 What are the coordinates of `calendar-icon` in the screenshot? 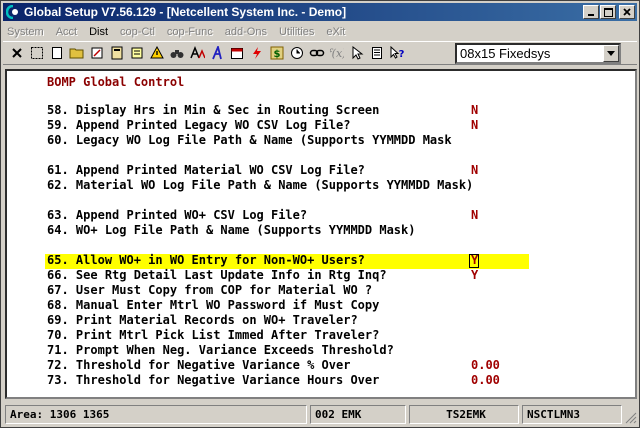 It's located at (236, 53).